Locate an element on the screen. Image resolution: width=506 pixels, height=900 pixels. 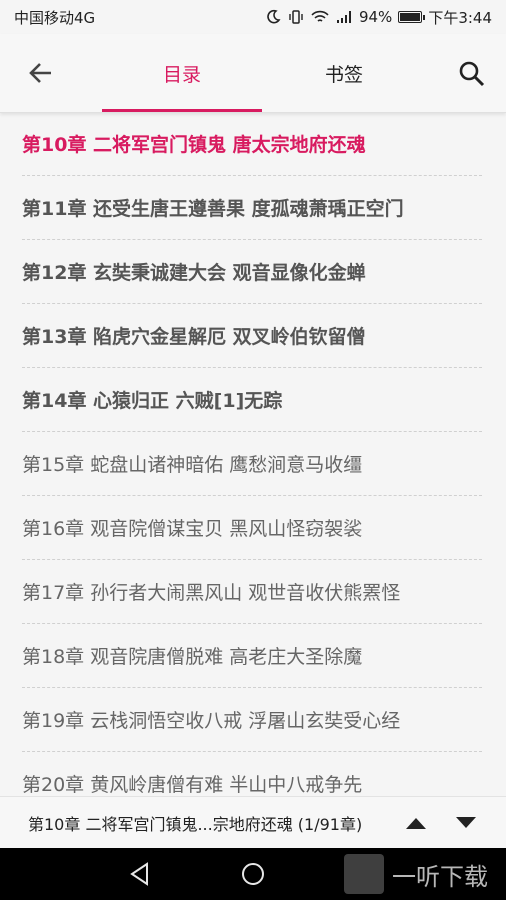
chapter-item: 第20章 黄风岭唐僧有难 半山中八戒争先 is located at coordinates (252, 774).